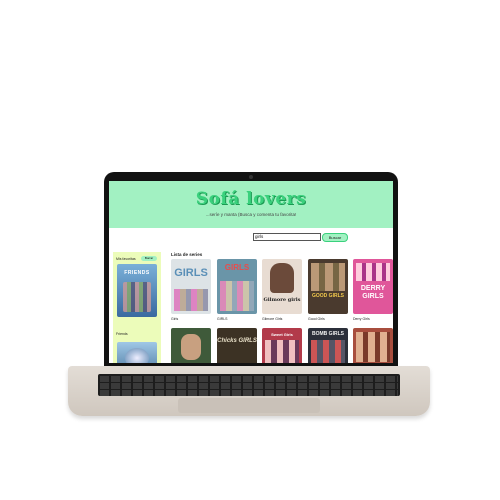  Describe the element at coordinates (335, 237) in the screenshot. I see `search-button: Buscar` at that location.